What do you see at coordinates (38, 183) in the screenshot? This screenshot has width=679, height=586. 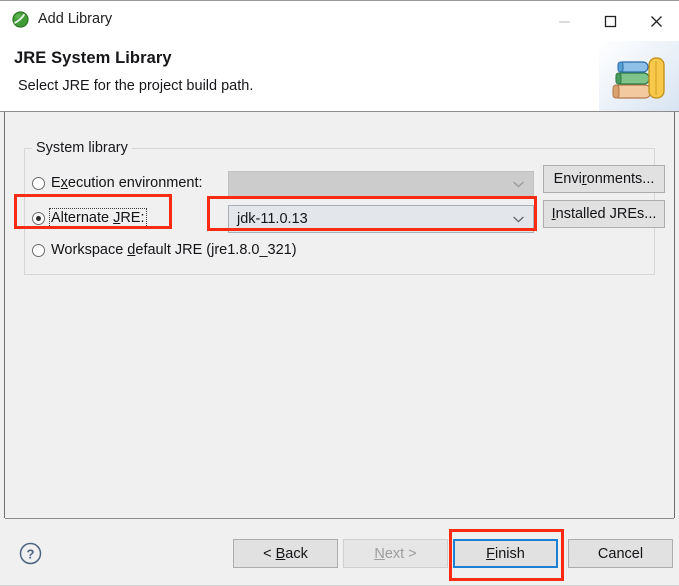 I see `execution-environment-radio` at bounding box center [38, 183].